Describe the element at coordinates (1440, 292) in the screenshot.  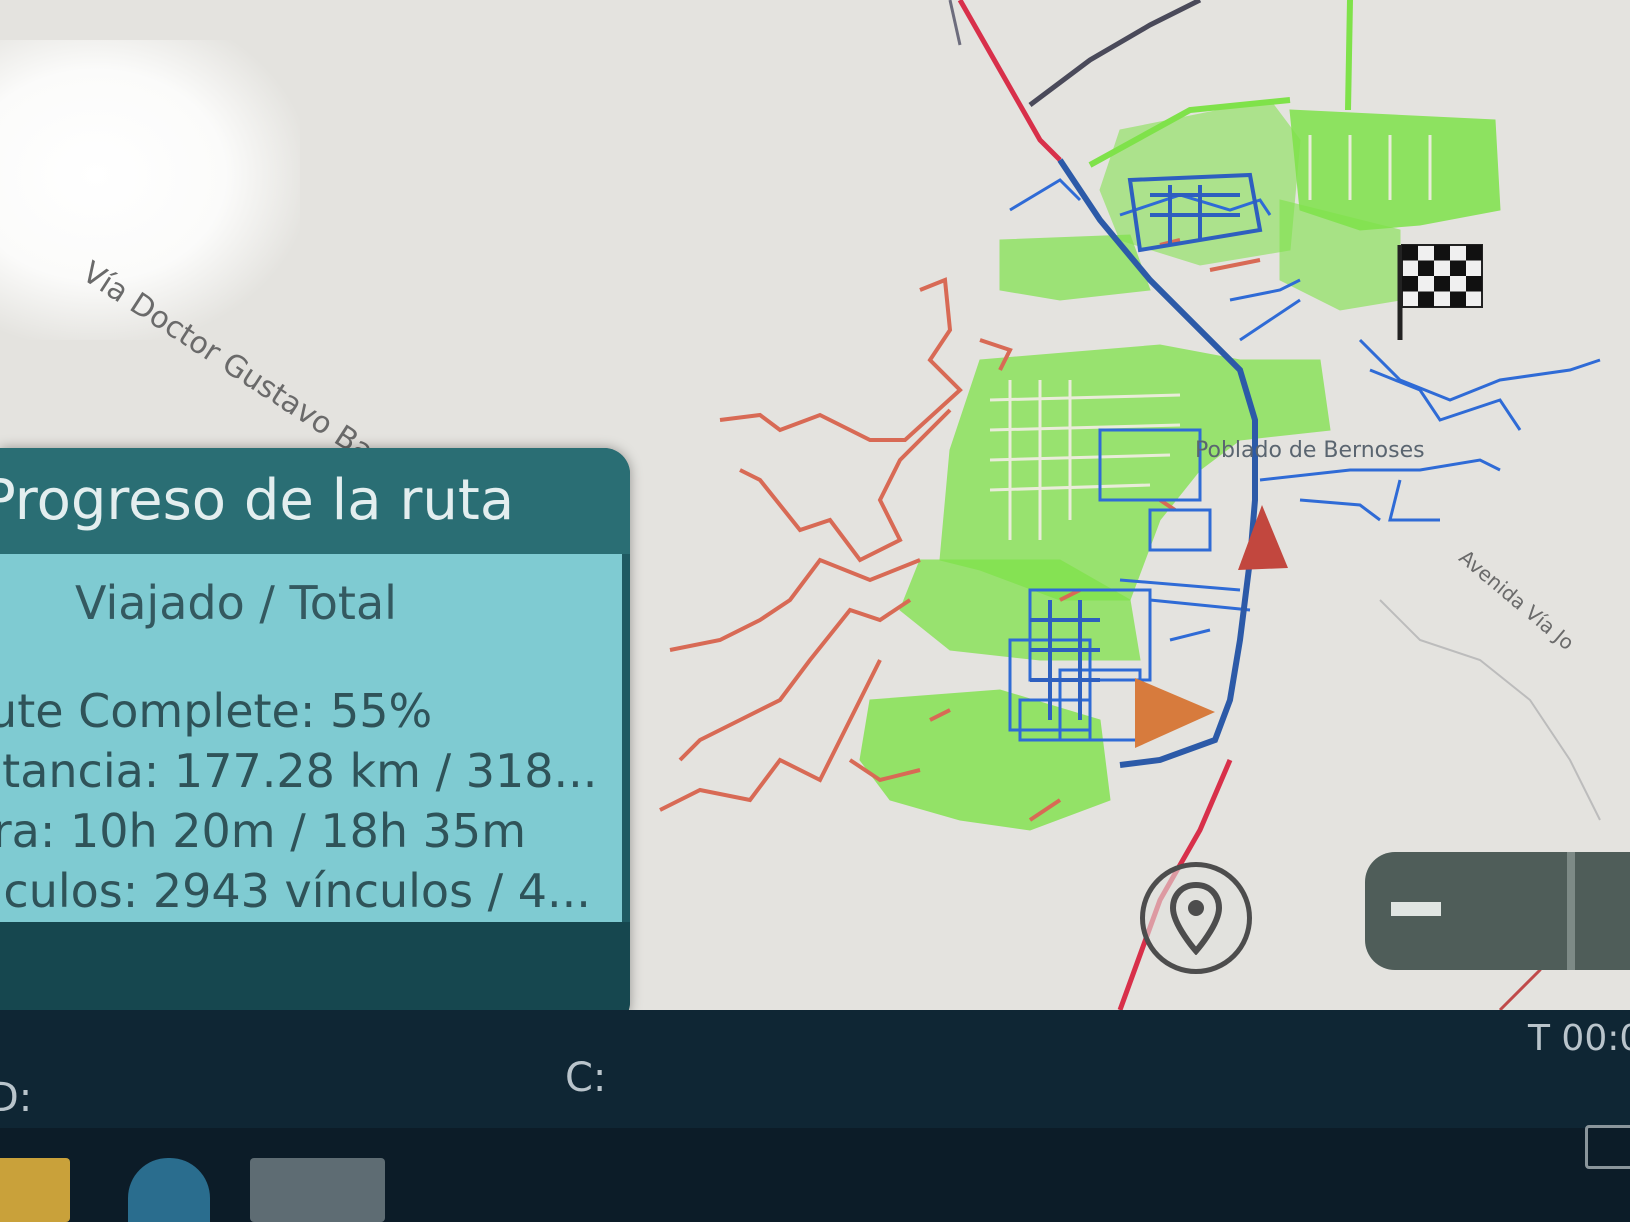
I see `finish-flag-icon` at that location.